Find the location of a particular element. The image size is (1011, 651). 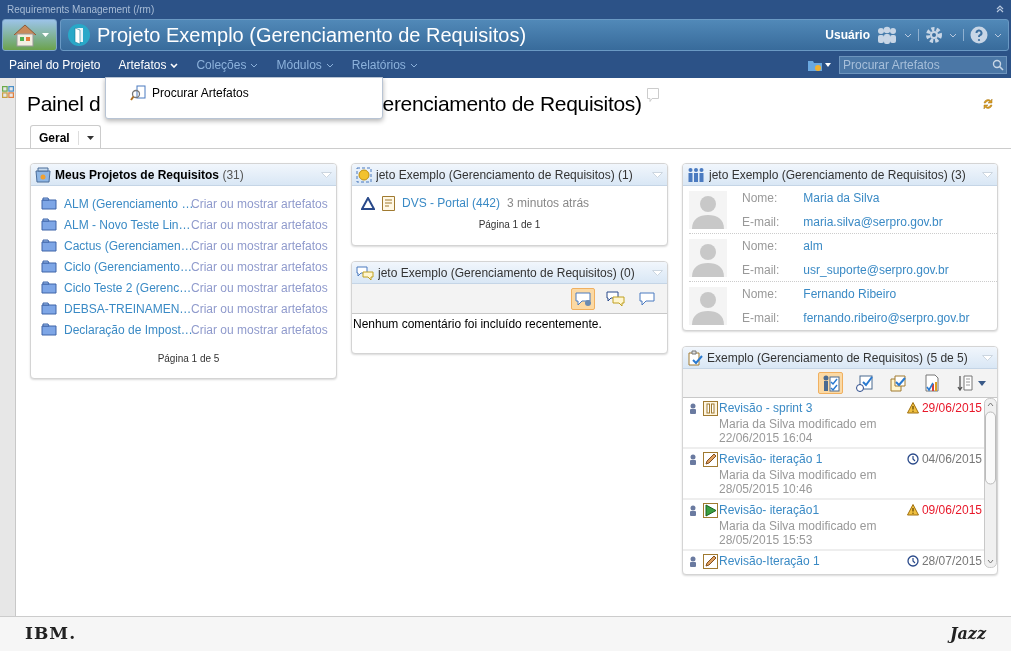

page-title: erenciamento de Requisitos) is located at coordinates (512, 104).